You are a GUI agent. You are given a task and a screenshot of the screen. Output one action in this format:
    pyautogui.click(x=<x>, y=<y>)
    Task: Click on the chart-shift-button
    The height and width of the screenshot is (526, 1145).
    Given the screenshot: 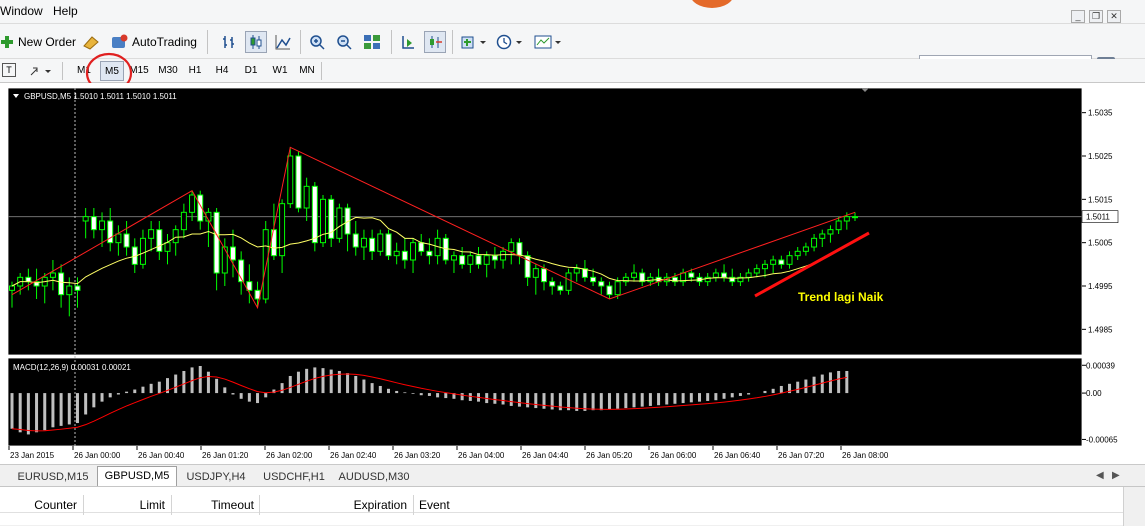 What is the action you would take?
    pyautogui.click(x=408, y=42)
    